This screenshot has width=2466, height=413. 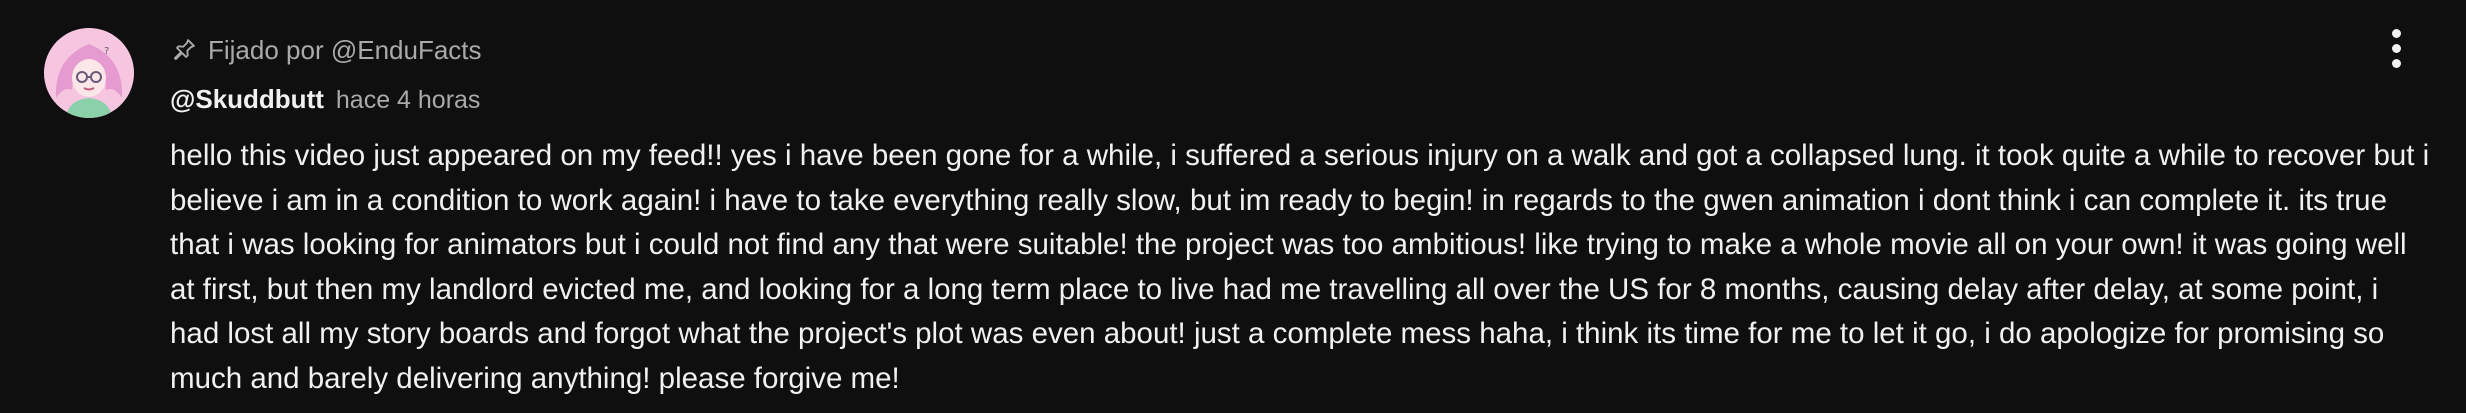 What do you see at coordinates (247, 99) in the screenshot?
I see `author-name: @Skuddbutt` at bounding box center [247, 99].